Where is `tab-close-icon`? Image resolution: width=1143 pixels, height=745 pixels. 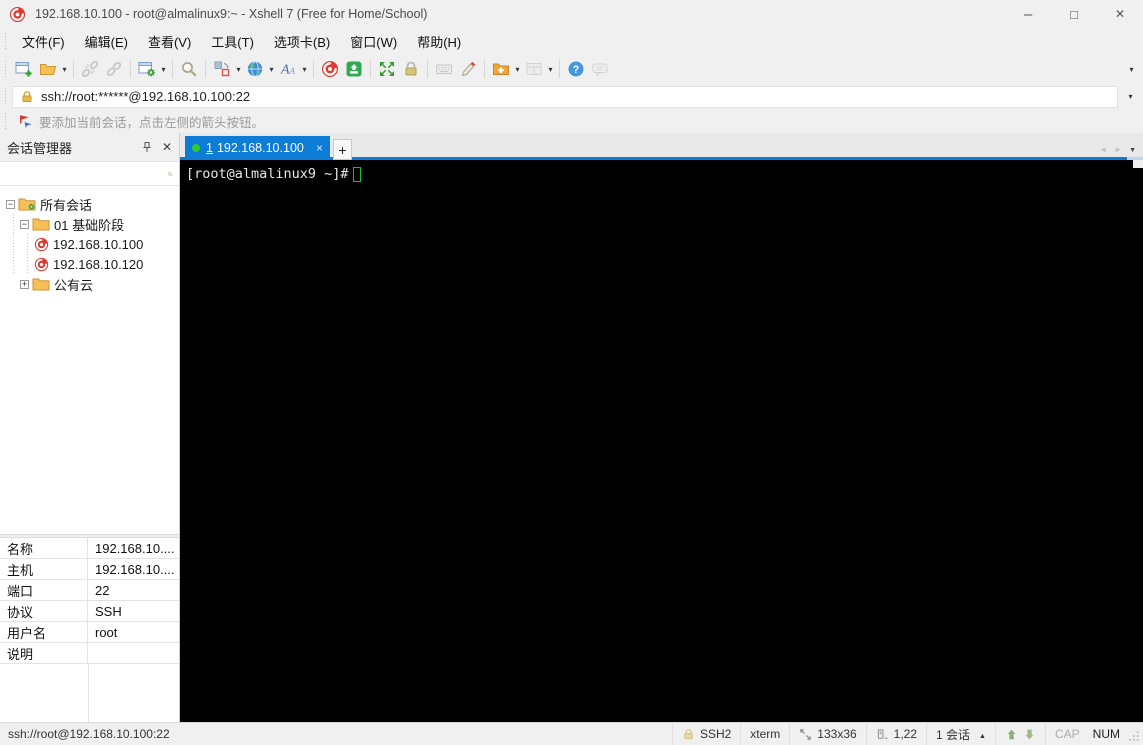
tab-close-icon is located at coordinates (319, 148).